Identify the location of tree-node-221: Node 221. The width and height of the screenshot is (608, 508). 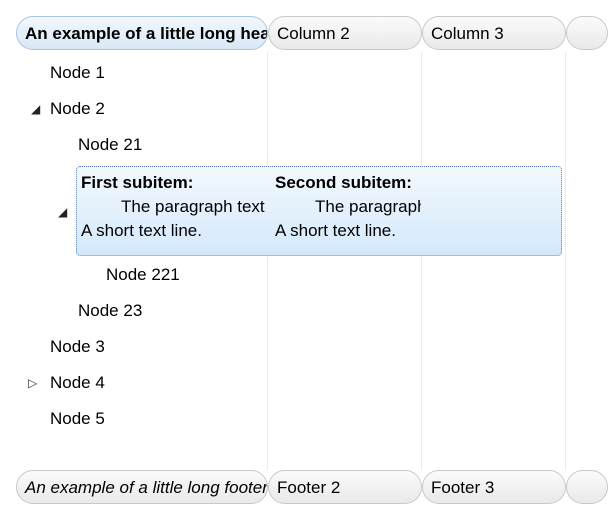
(143, 275).